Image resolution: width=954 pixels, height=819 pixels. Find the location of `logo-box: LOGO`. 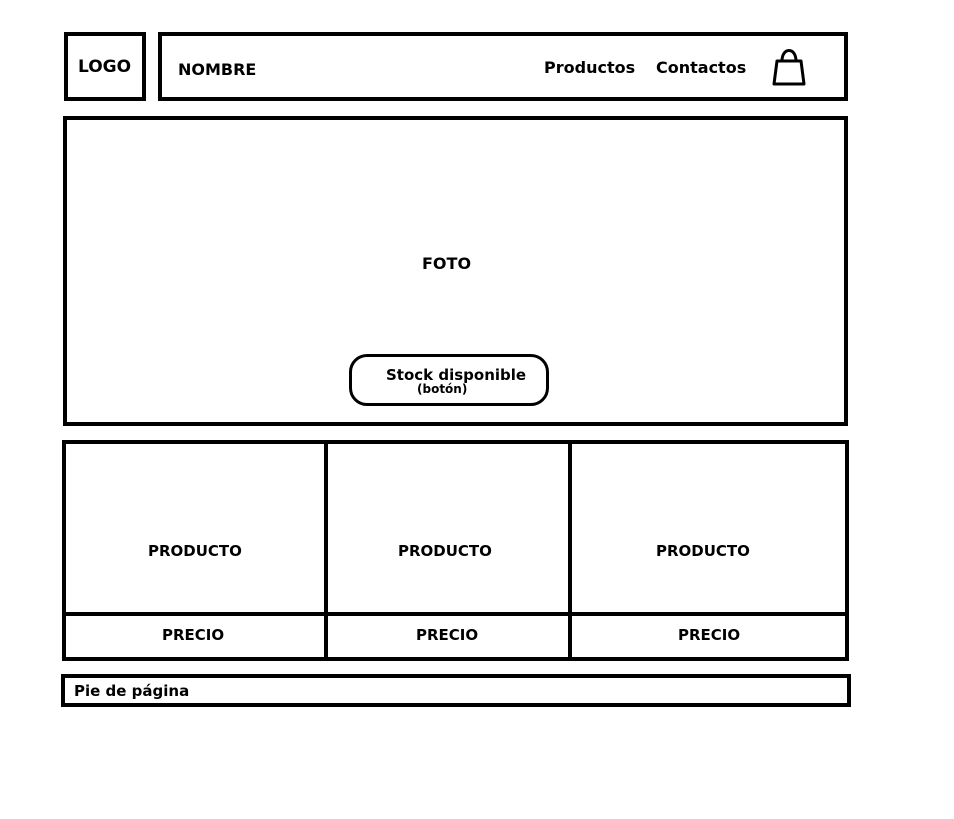

logo-box: LOGO is located at coordinates (105, 66).